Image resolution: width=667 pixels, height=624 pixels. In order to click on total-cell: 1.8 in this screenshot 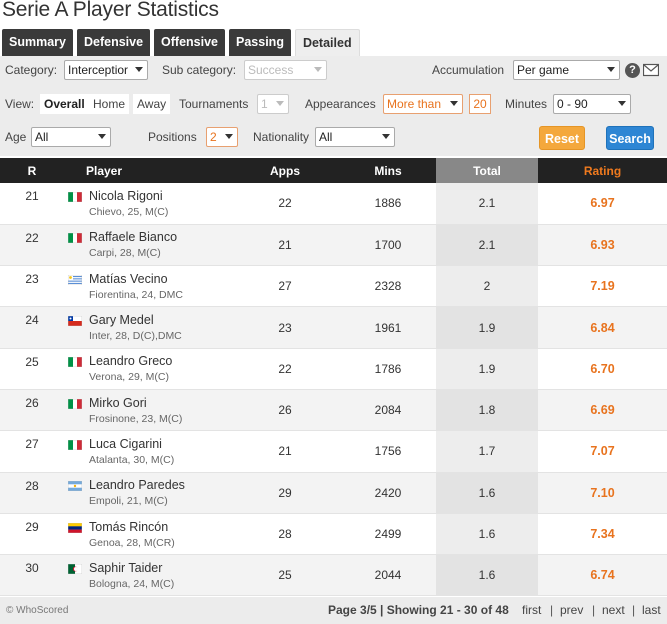, I will do `click(487, 410)`.